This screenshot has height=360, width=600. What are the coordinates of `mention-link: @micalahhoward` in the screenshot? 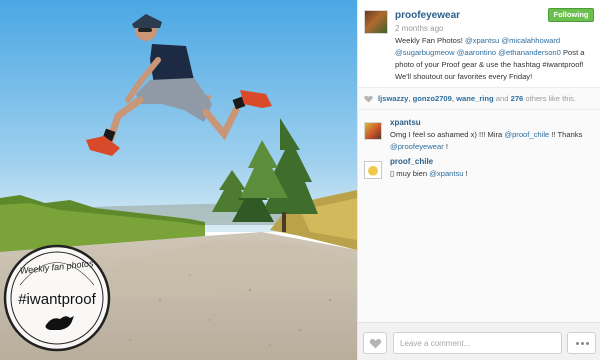 It's located at (530, 40).